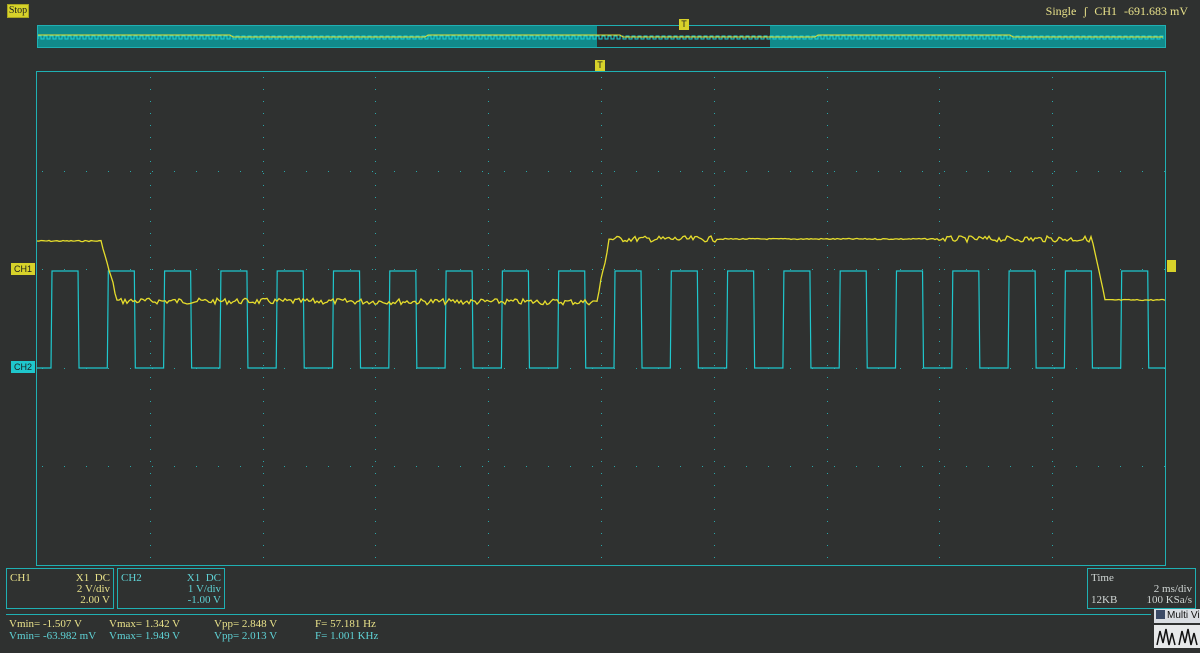  I want to click on ch1-vmin: Vmin= -1.507 V, so click(45, 624).